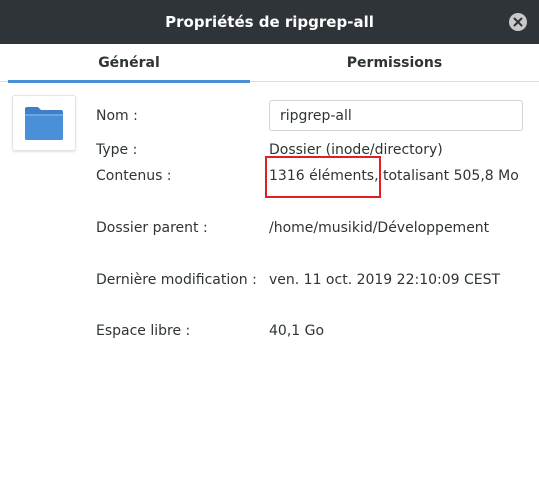 The height and width of the screenshot is (478, 539). Describe the element at coordinates (394, 176) in the screenshot. I see `contents-value: 1316 éléments, totalisant 505,8 Mo` at that location.